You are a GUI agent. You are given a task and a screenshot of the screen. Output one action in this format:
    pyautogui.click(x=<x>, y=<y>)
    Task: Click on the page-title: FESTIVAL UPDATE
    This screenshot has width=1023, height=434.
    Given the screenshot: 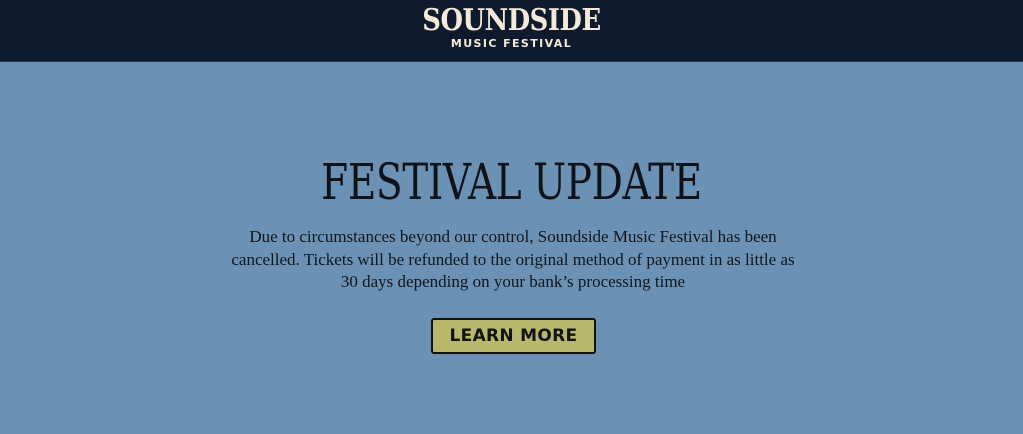 What is the action you would take?
    pyautogui.click(x=511, y=182)
    